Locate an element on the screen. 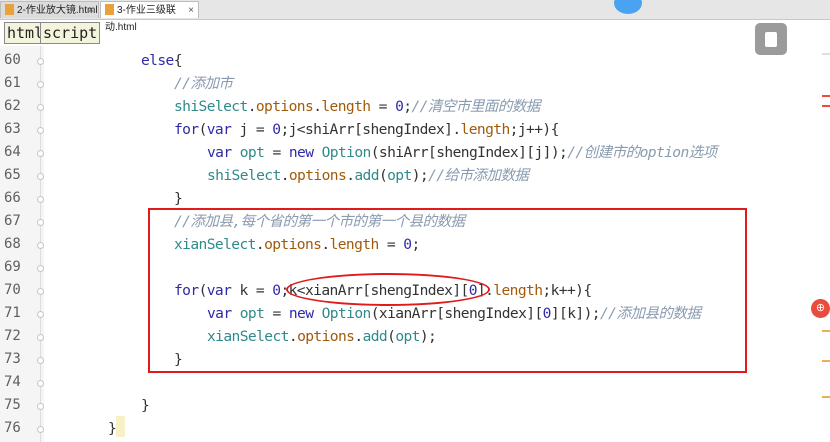 This screenshot has width=830, height=442. code-line: 60 else{ is located at coordinates (410, 60).